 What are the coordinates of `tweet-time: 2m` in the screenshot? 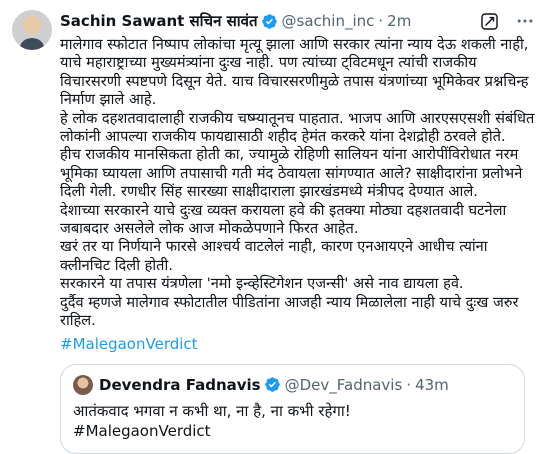 It's located at (399, 21).